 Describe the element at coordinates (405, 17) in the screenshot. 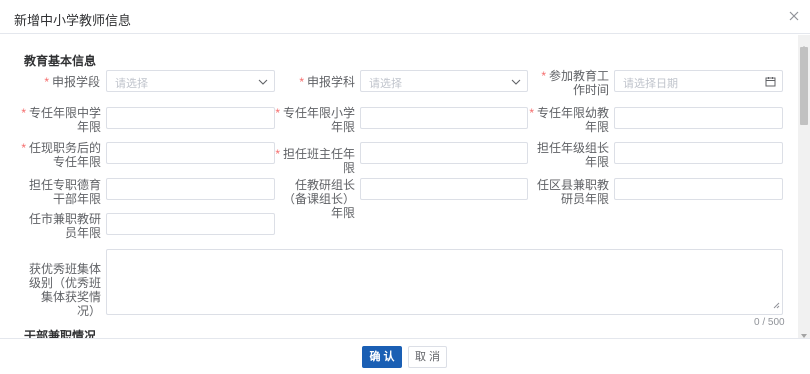

I see `dialog-header: 新增中小学教师信息` at that location.